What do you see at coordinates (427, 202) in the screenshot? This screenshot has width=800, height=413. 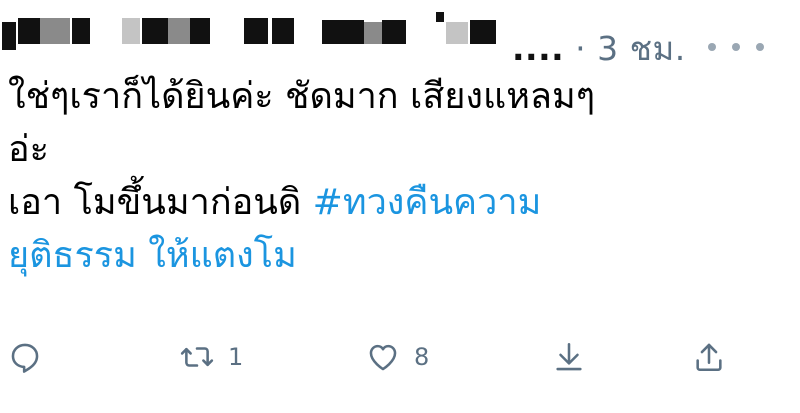 I see `hashtag-link: #ทวงคืนความ` at bounding box center [427, 202].